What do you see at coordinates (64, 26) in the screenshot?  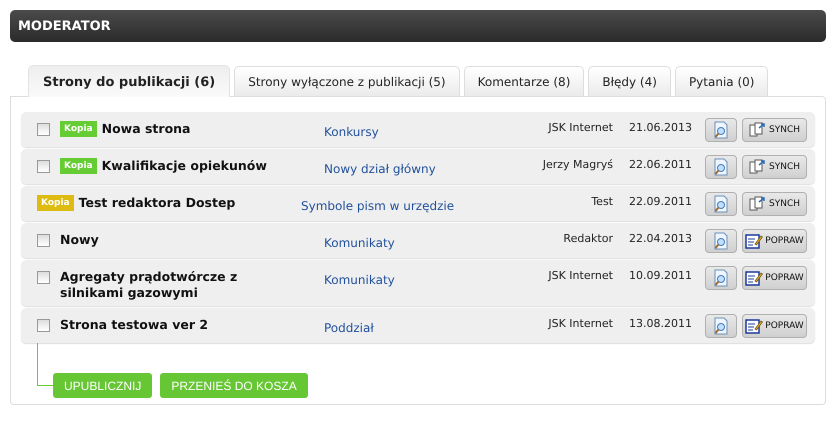 I see `header-title: MODERATOR` at bounding box center [64, 26].